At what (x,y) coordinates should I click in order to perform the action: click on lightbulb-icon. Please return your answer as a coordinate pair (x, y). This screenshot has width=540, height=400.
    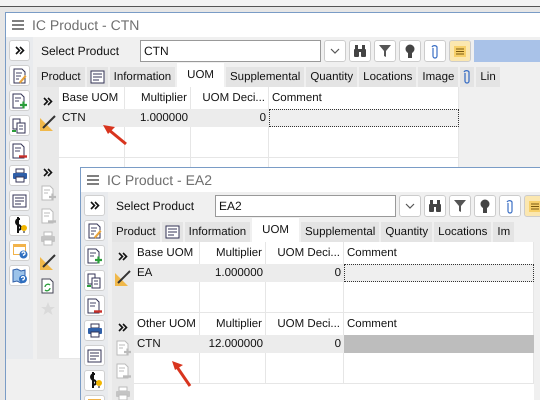
    Looking at the image, I should click on (485, 206).